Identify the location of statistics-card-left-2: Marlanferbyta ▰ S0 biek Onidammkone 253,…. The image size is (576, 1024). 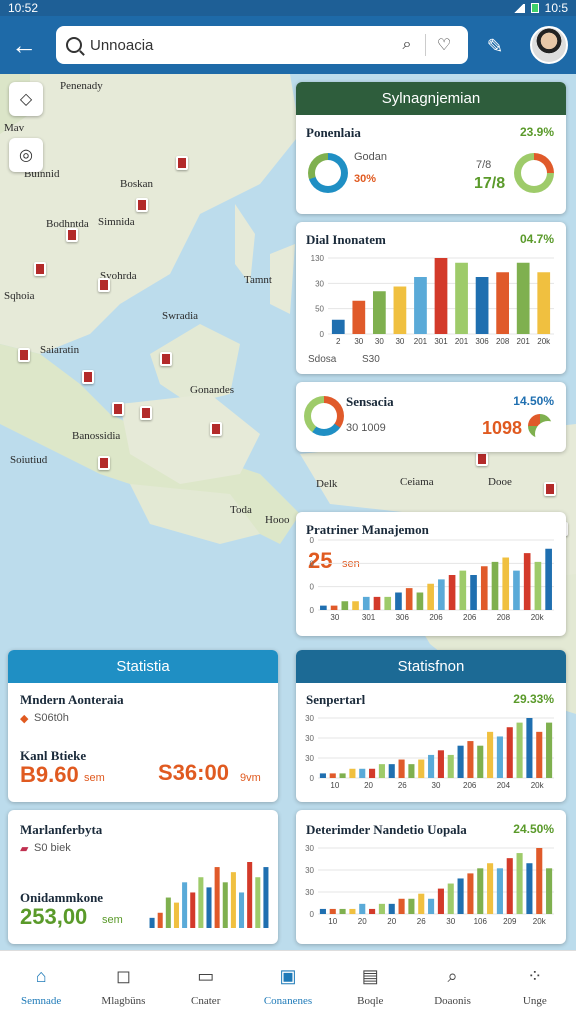
(143, 877).